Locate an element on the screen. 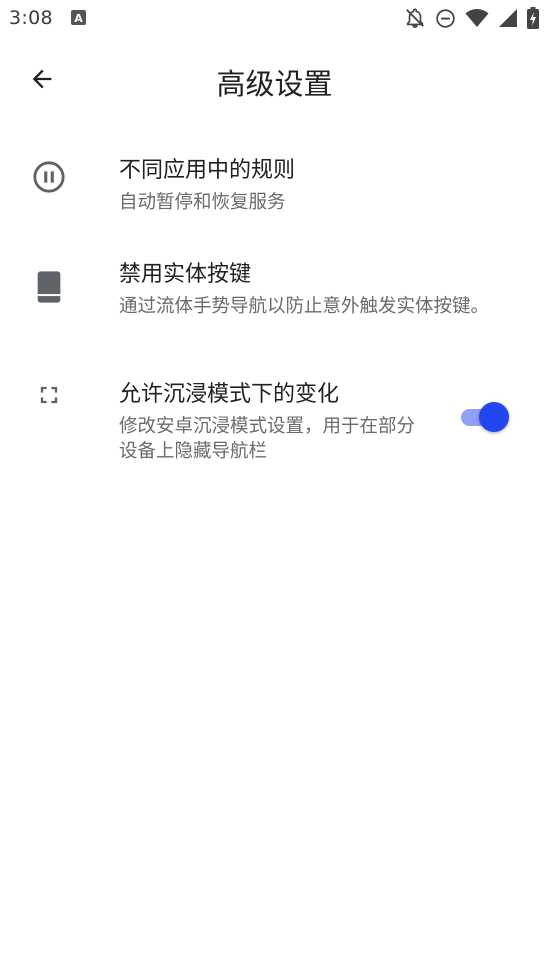 This screenshot has height=976, width=549. setting-title: 允许沉浸模式下的变化 is located at coordinates (229, 394).